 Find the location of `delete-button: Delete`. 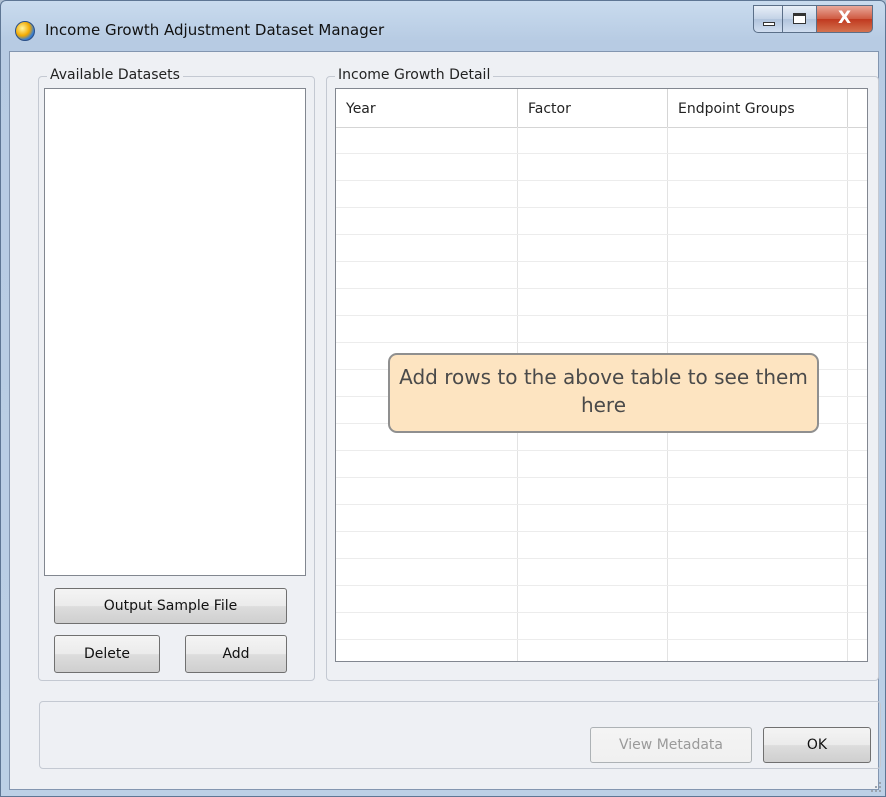

delete-button: Delete is located at coordinates (107, 654).